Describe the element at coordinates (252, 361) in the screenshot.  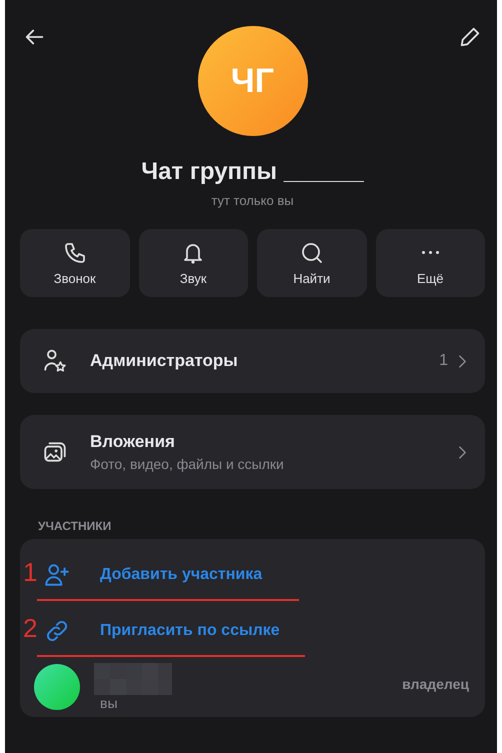
I see `menu-item: Администраторы 1` at that location.